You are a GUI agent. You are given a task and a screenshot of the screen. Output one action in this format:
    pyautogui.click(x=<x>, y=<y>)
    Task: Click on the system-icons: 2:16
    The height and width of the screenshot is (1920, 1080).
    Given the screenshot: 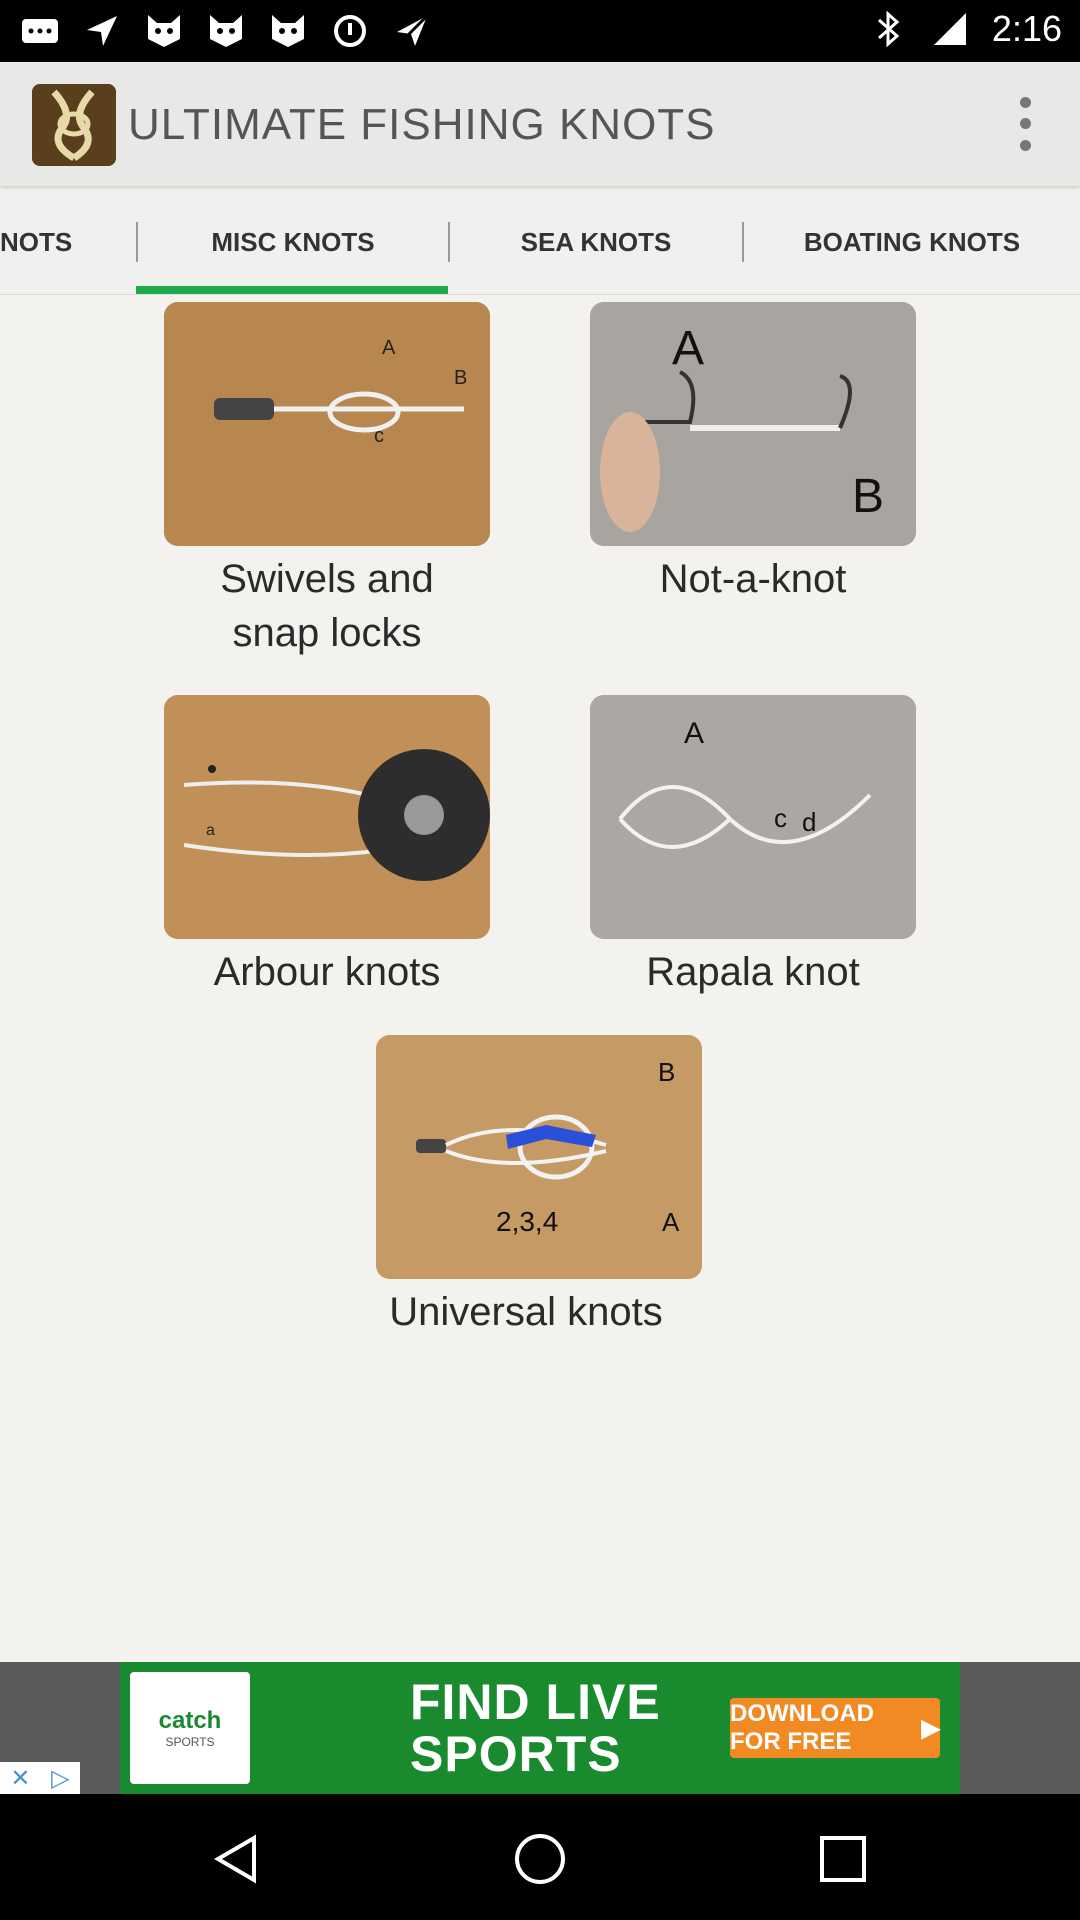 What is the action you would take?
    pyautogui.click(x=965, y=29)
    